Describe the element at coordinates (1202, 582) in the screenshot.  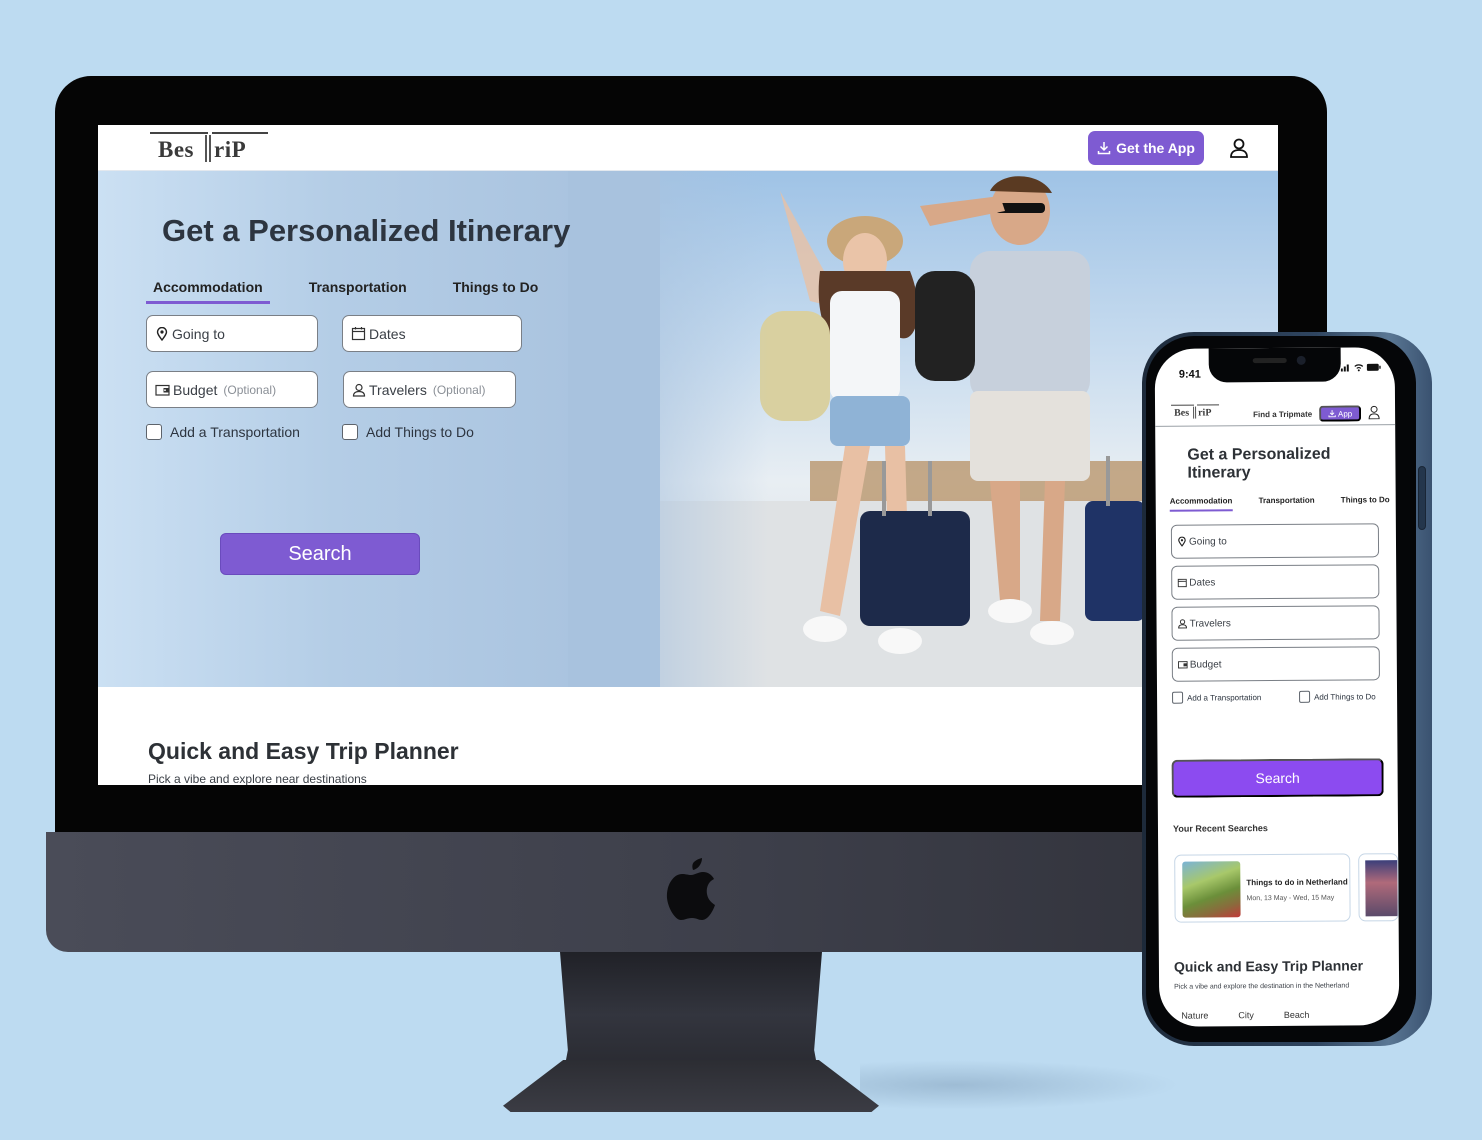
I see `mobile-dates-placeholder: Dates` at that location.